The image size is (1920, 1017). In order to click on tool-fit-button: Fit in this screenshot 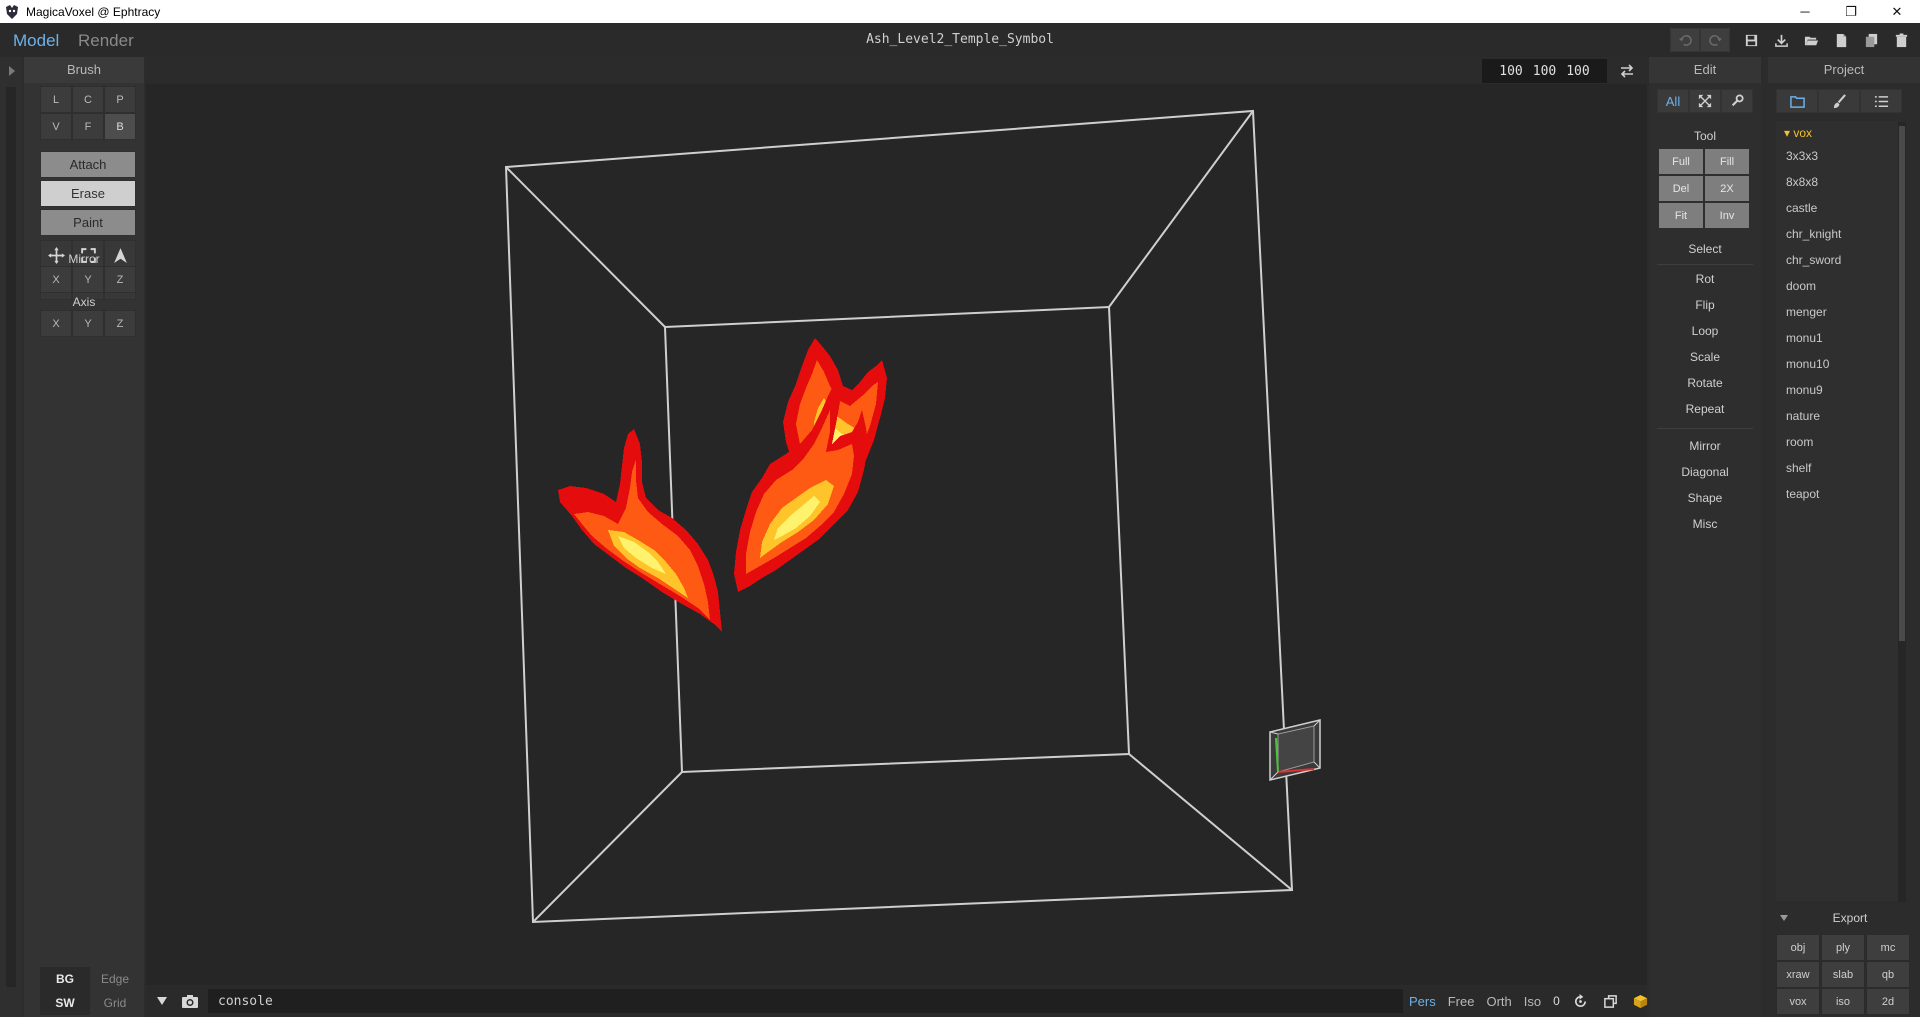, I will do `click(1681, 215)`.